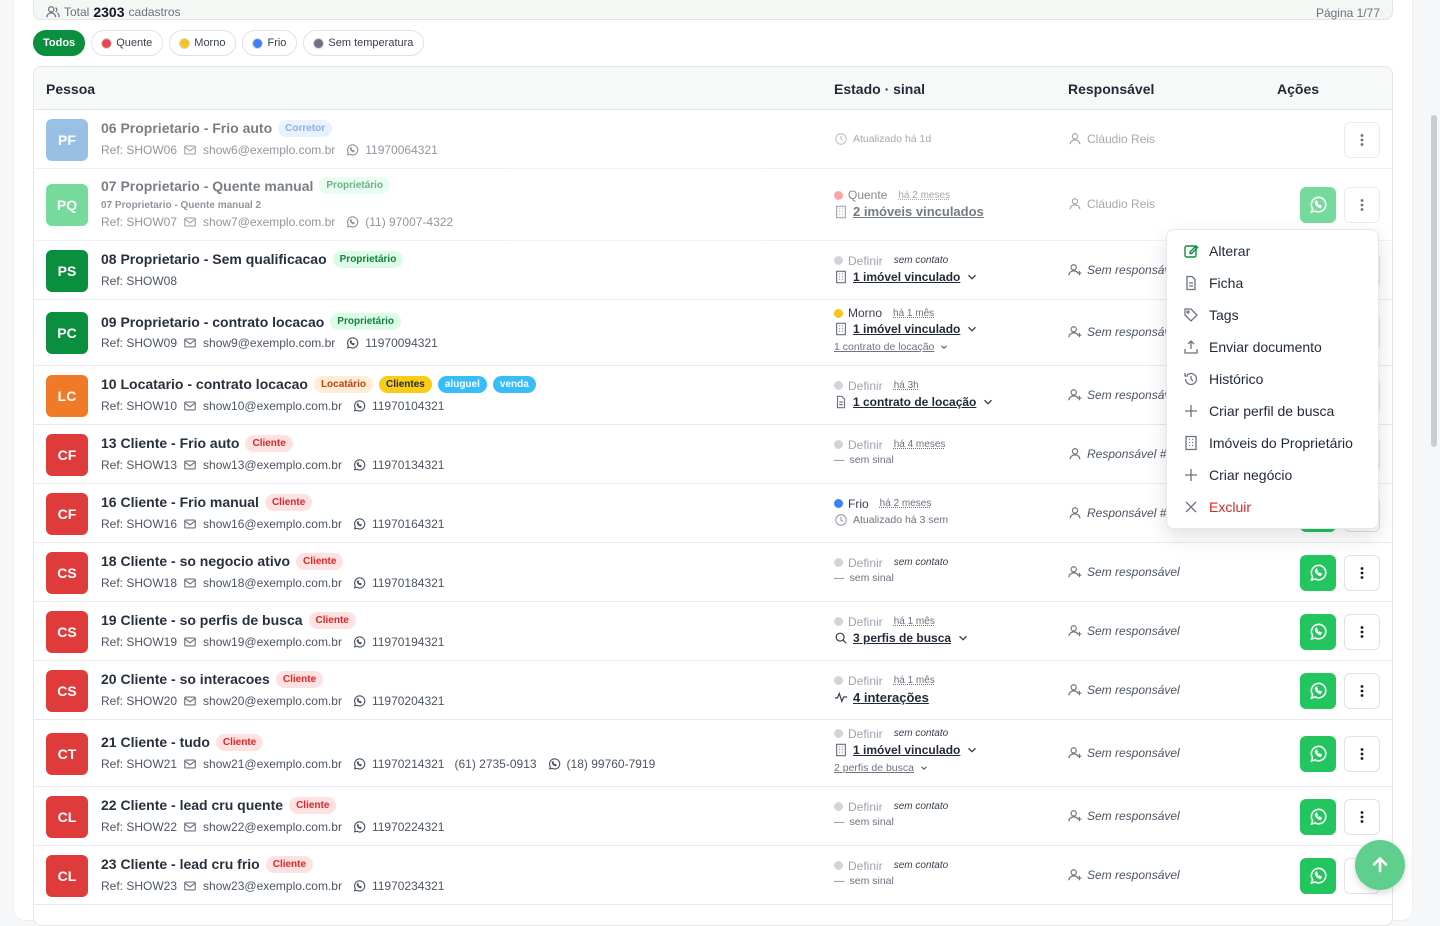  Describe the element at coordinates (1237, 475) in the screenshot. I see `menu-criar-negocio: Criar negócio` at that location.